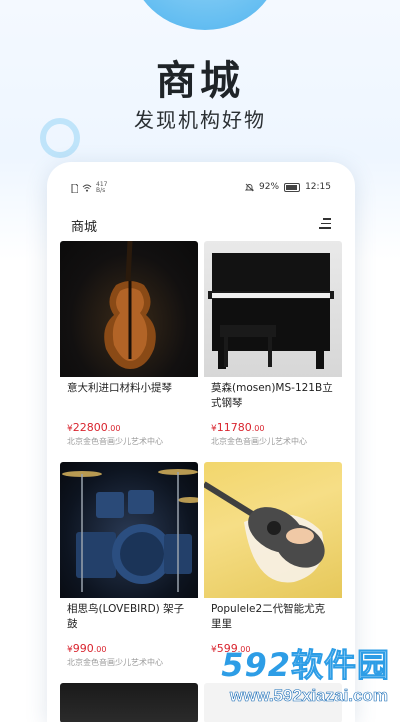 Image resolution: width=400 pixels, height=722 pixels. Describe the element at coordinates (273, 309) in the screenshot. I see `piano-image` at that location.